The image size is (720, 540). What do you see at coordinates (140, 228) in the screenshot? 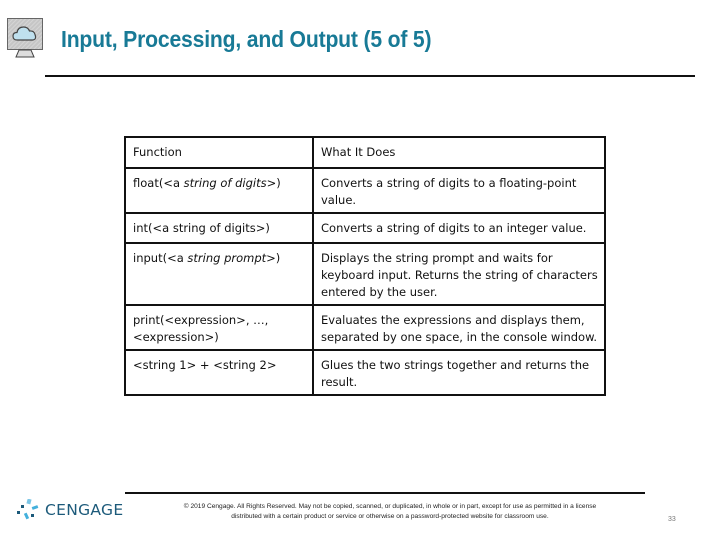
I see `function-name: int` at bounding box center [140, 228].